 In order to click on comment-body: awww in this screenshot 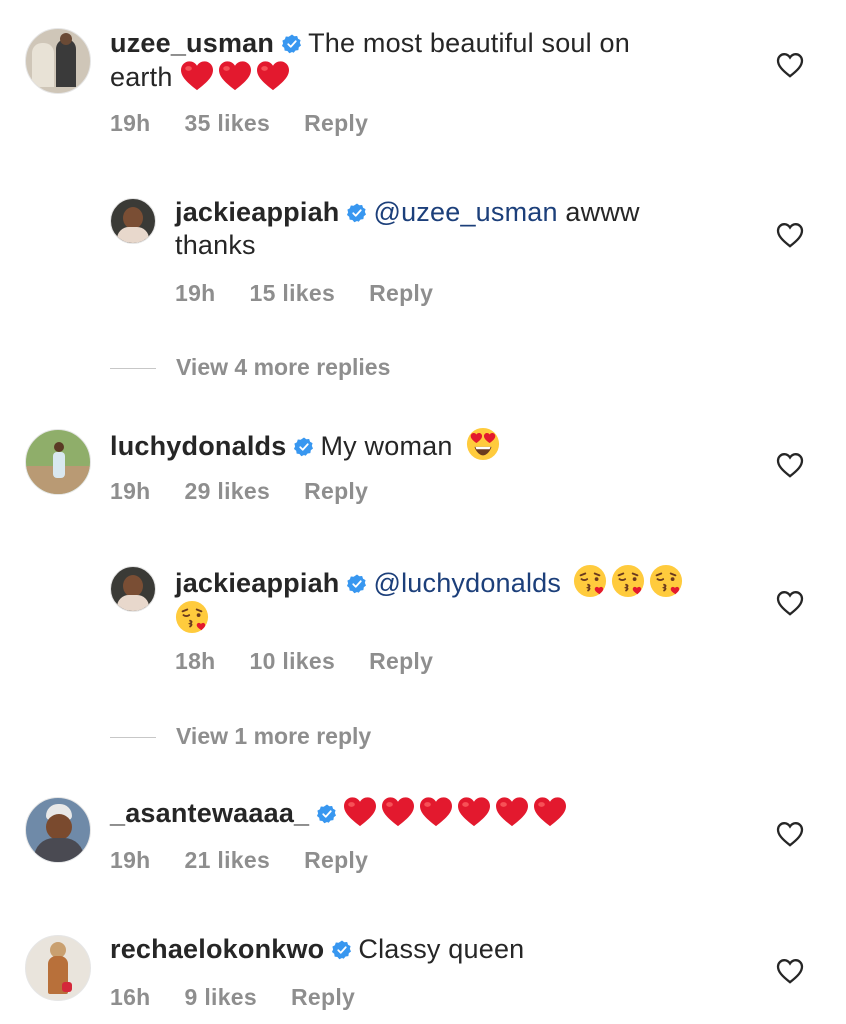, I will do `click(598, 212)`.